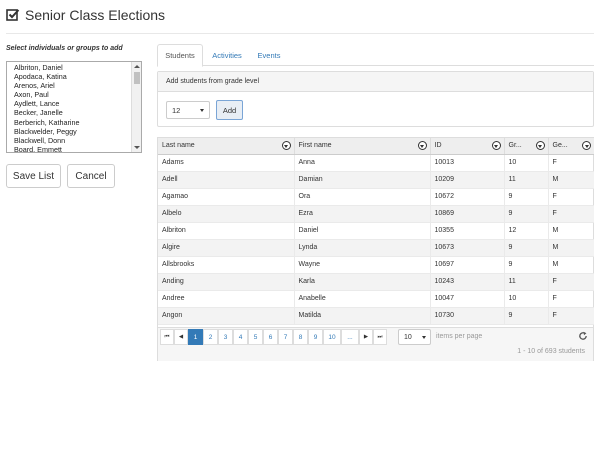  What do you see at coordinates (136, 107) in the screenshot?
I see `listbox-scrollbar` at bounding box center [136, 107].